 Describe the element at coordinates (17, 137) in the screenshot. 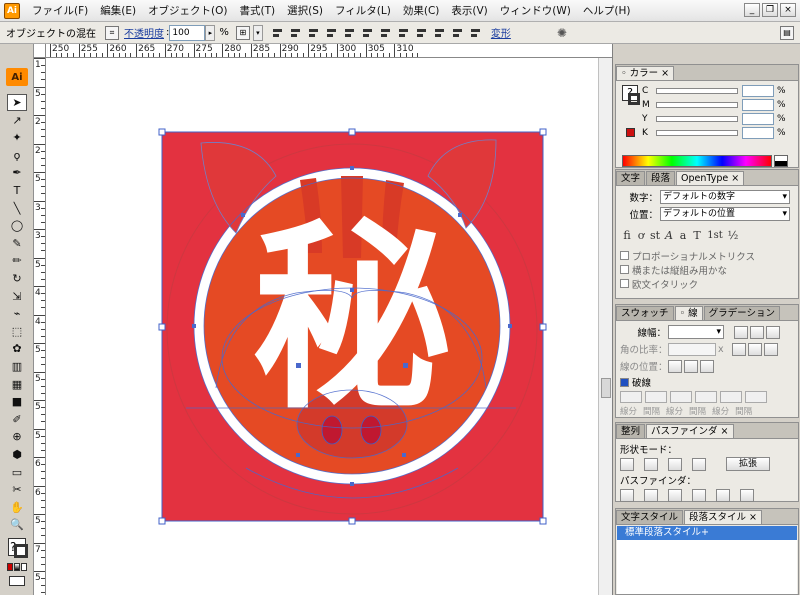

I see `magic-wand-tool: ✦` at that location.